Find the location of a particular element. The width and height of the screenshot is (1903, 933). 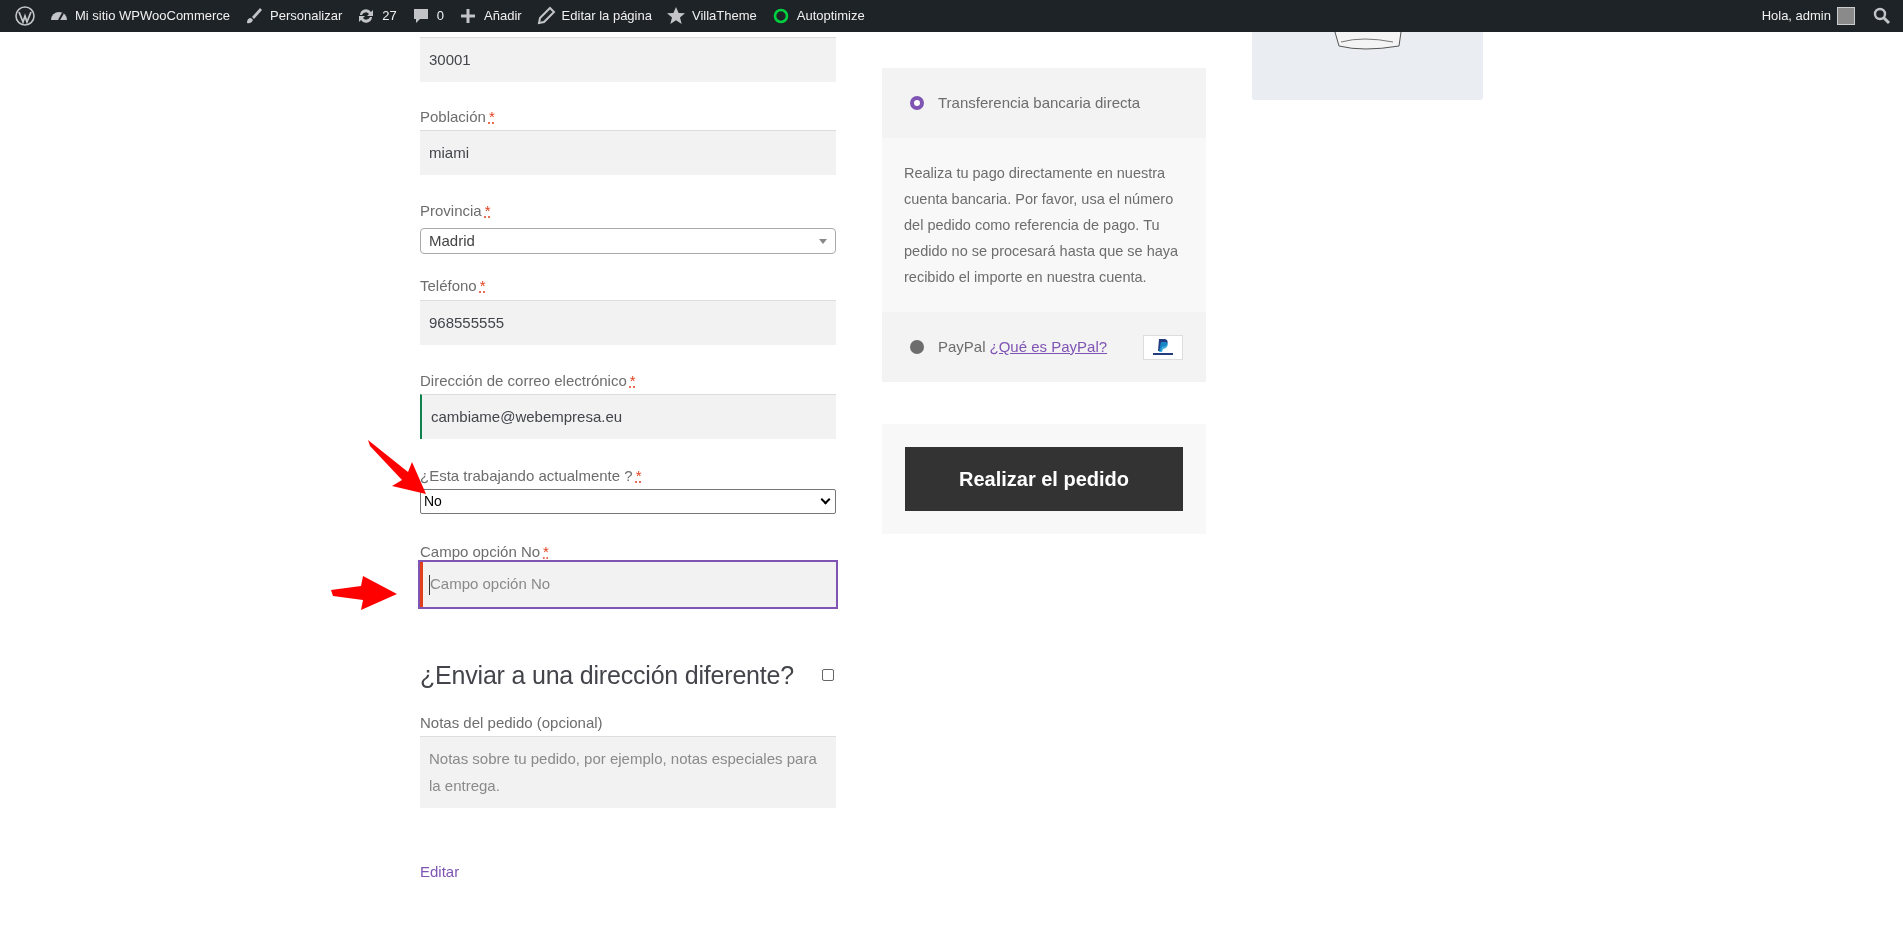

payment-method-label: Transferencia bancaria directa is located at coordinates (1039, 102).